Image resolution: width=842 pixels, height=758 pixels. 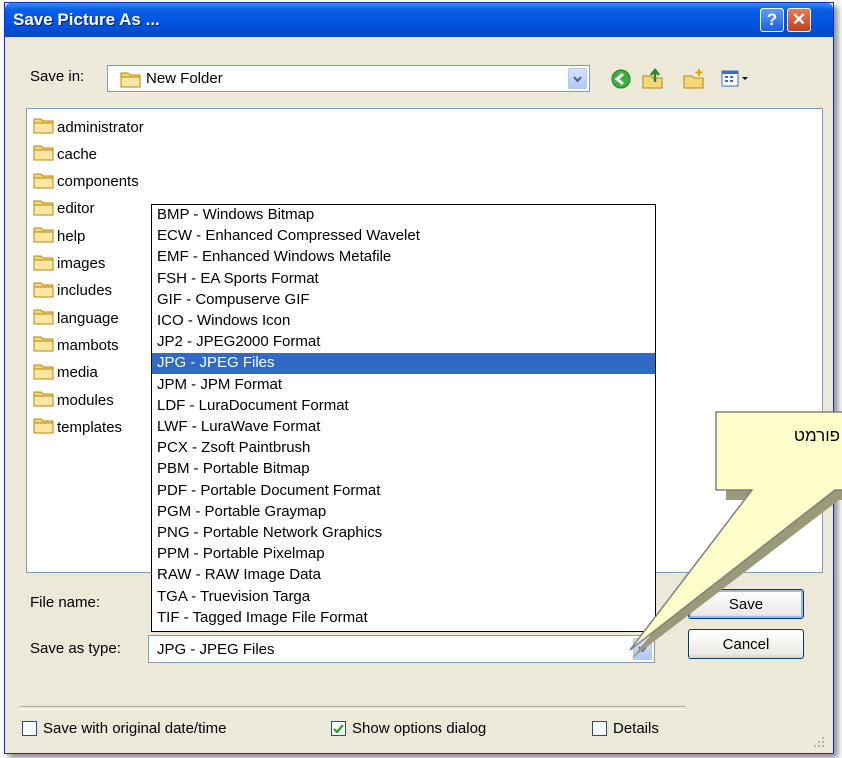 What do you see at coordinates (816, 435) in the screenshot?
I see `callout-text: פורמט` at bounding box center [816, 435].